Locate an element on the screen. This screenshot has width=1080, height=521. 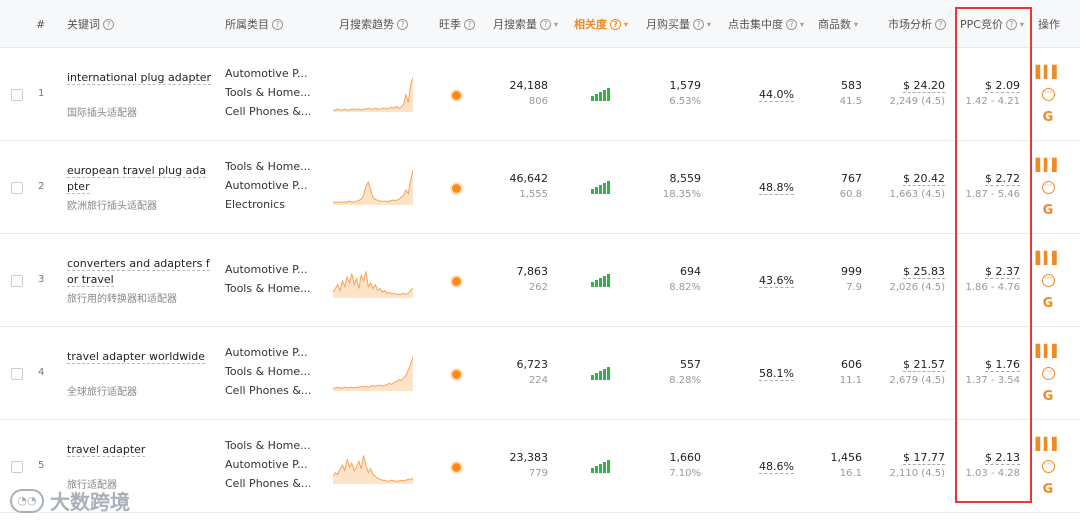
market-price: $ 20.42 is located at coordinates (924, 179).